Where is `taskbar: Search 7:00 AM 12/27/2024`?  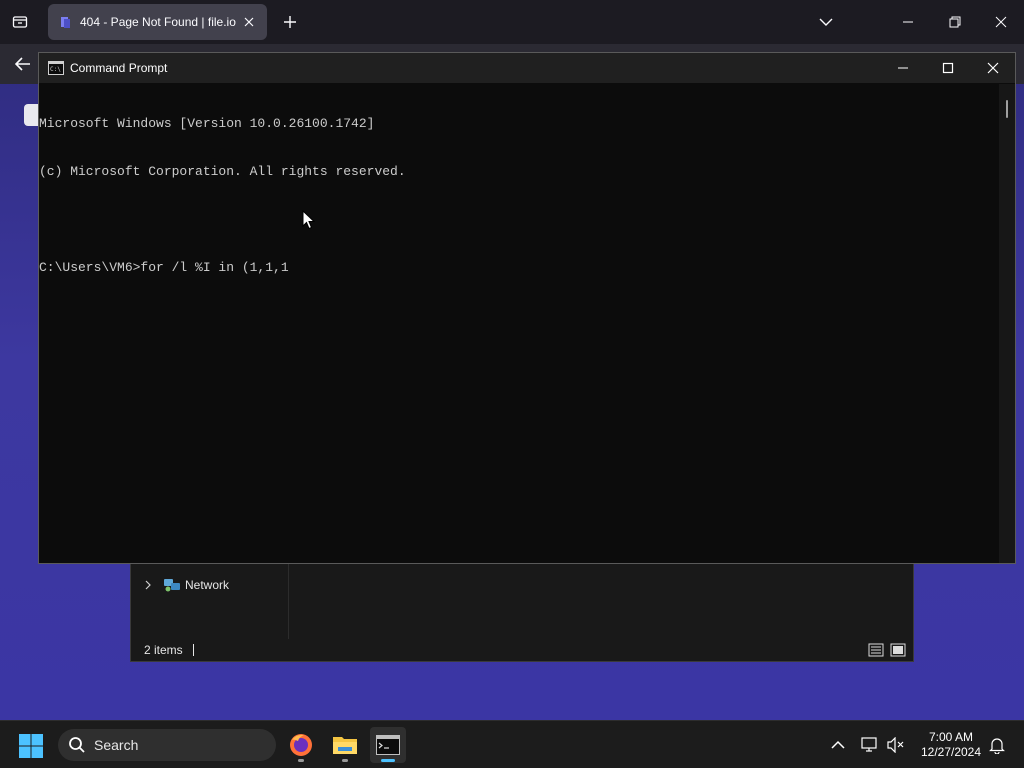 taskbar: Search 7:00 AM 12/27/2024 is located at coordinates (512, 744).